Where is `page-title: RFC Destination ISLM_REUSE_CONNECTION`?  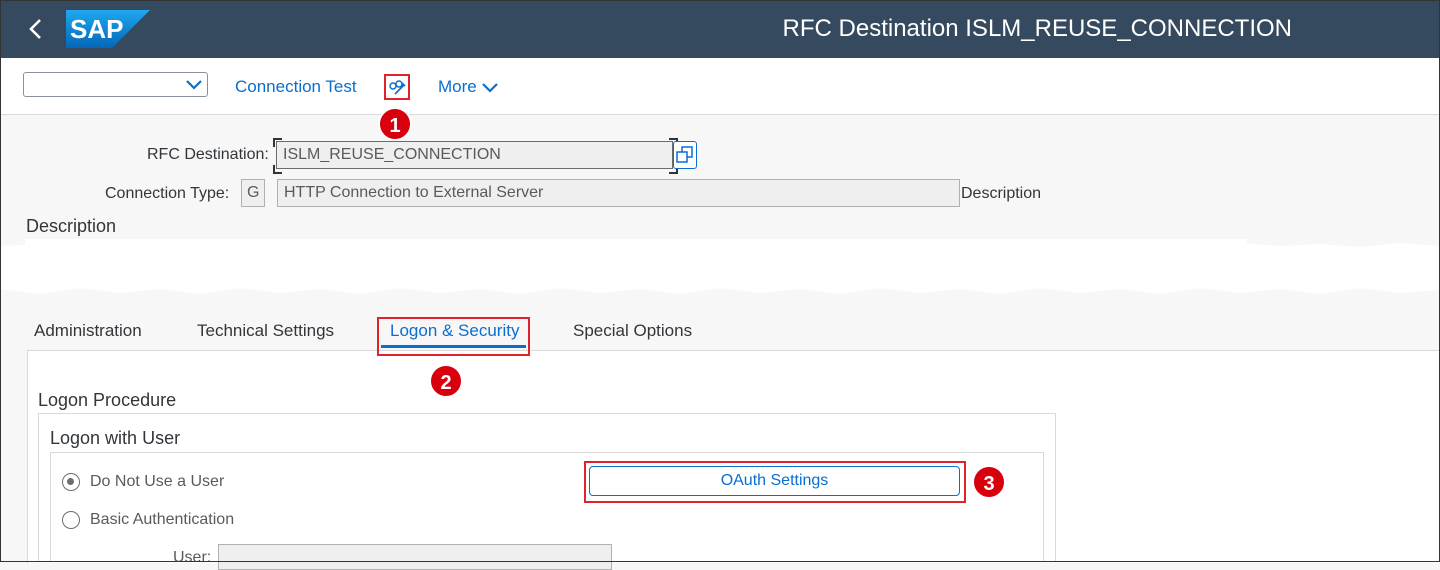
page-title: RFC Destination ISLM_REUSE_CONNECTION is located at coordinates (1037, 28).